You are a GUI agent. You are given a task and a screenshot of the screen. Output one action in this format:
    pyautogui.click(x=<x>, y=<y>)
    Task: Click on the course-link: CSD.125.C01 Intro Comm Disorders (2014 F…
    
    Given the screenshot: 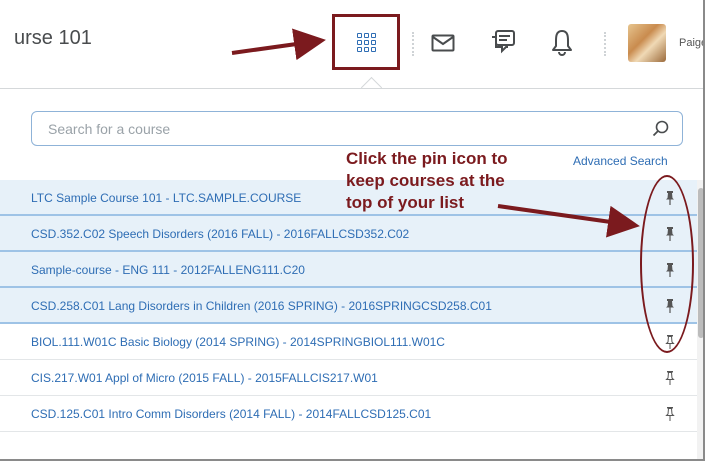 What is the action you would take?
    pyautogui.click(x=231, y=414)
    